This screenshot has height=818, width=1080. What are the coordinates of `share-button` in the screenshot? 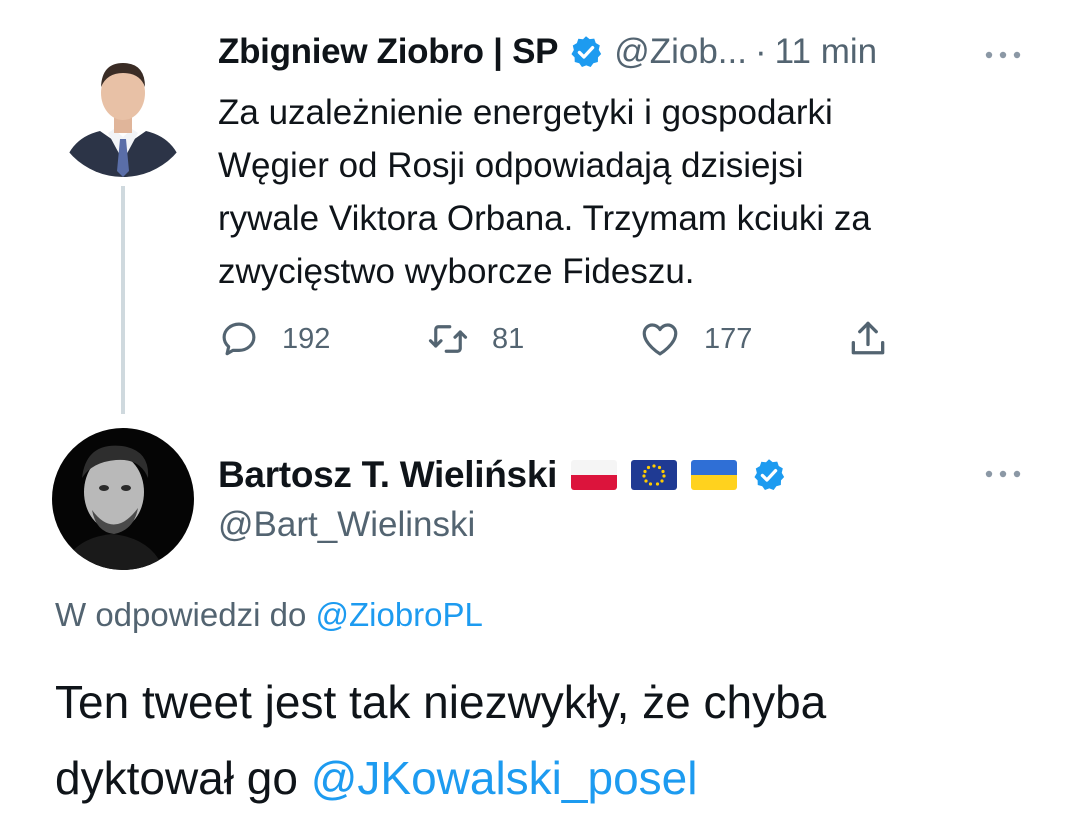 It's located at (868, 339).